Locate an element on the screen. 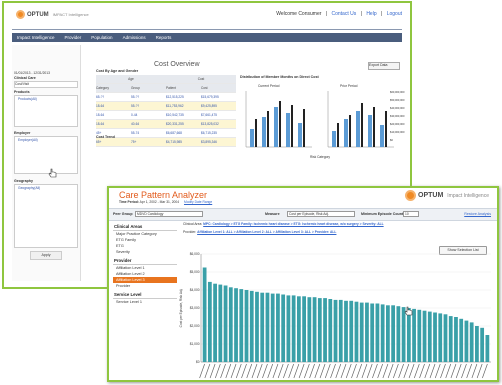 The height and width of the screenshot is (385, 502). export-data-select: Export Data is located at coordinates (384, 66).